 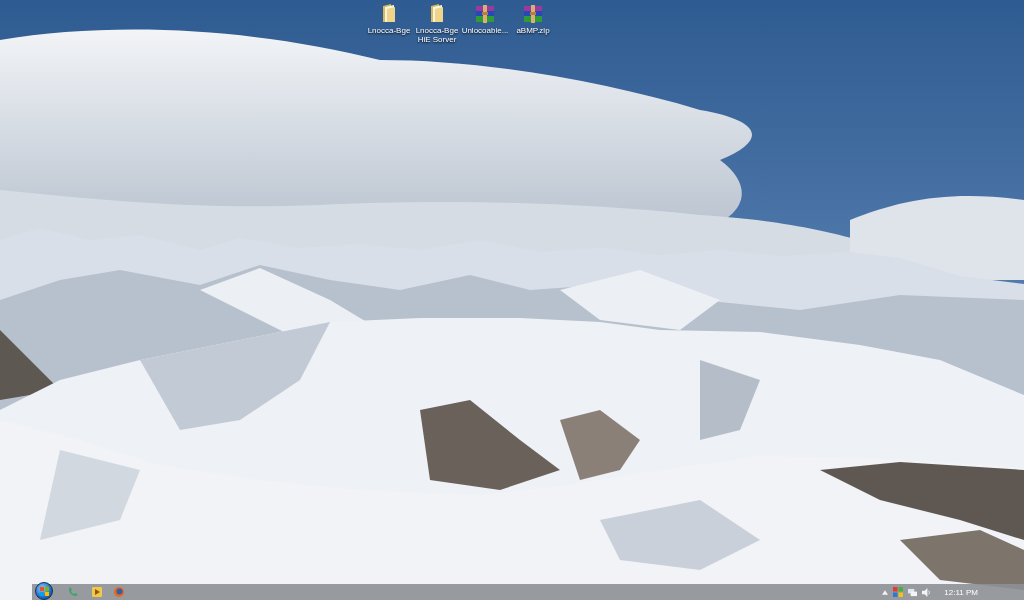 What do you see at coordinates (533, 23) in the screenshot?
I see `desktop-shortcut: aBMP.zip` at bounding box center [533, 23].